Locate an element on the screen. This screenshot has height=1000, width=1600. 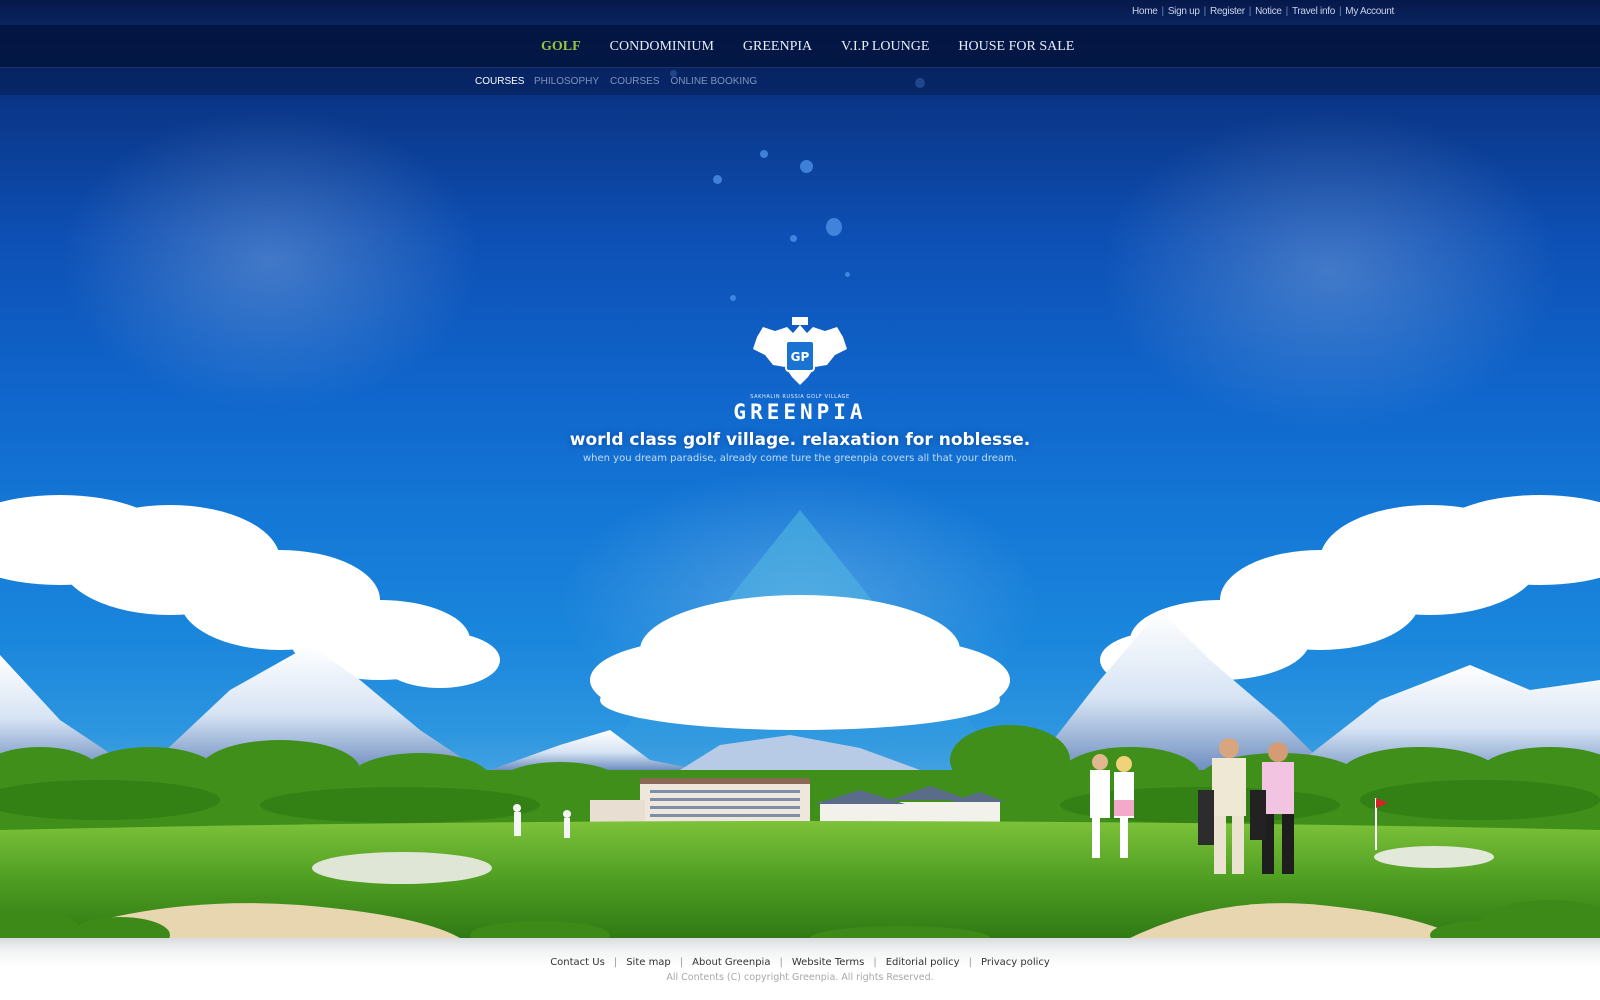
nav-vip-lounge: V.I.P LOUNGE is located at coordinates (885, 47).